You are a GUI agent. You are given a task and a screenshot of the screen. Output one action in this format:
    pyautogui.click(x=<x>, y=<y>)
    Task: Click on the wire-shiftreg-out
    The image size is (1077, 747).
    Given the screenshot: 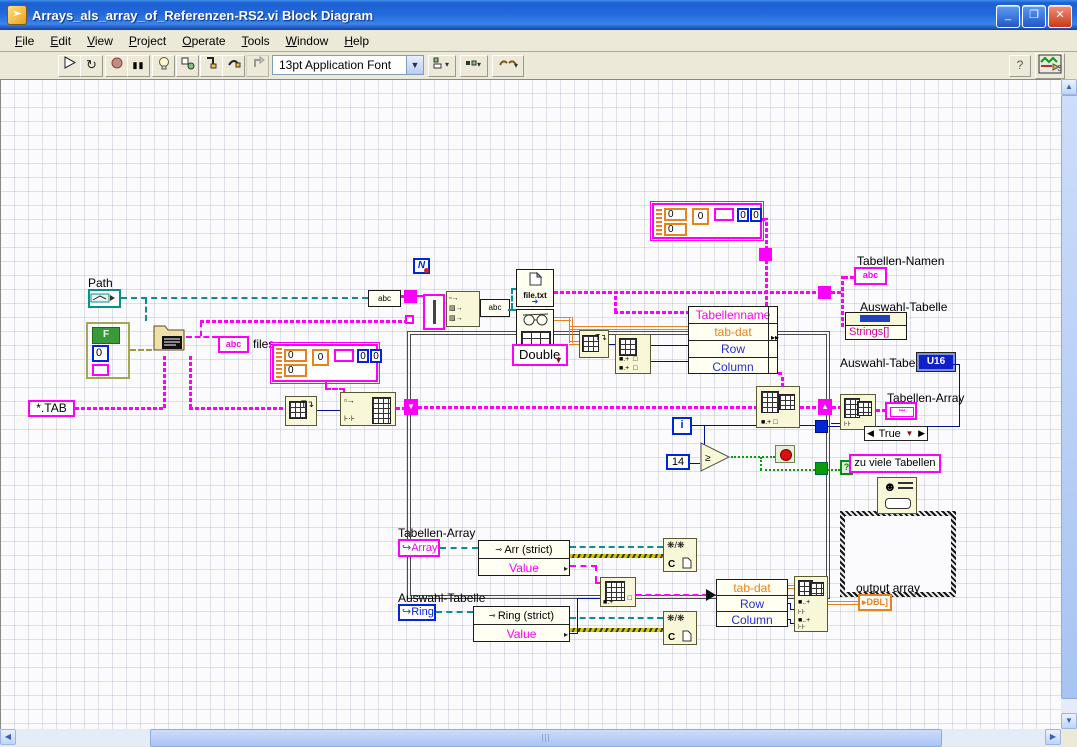 What is the action you would take?
    pyautogui.click(x=836, y=407)
    